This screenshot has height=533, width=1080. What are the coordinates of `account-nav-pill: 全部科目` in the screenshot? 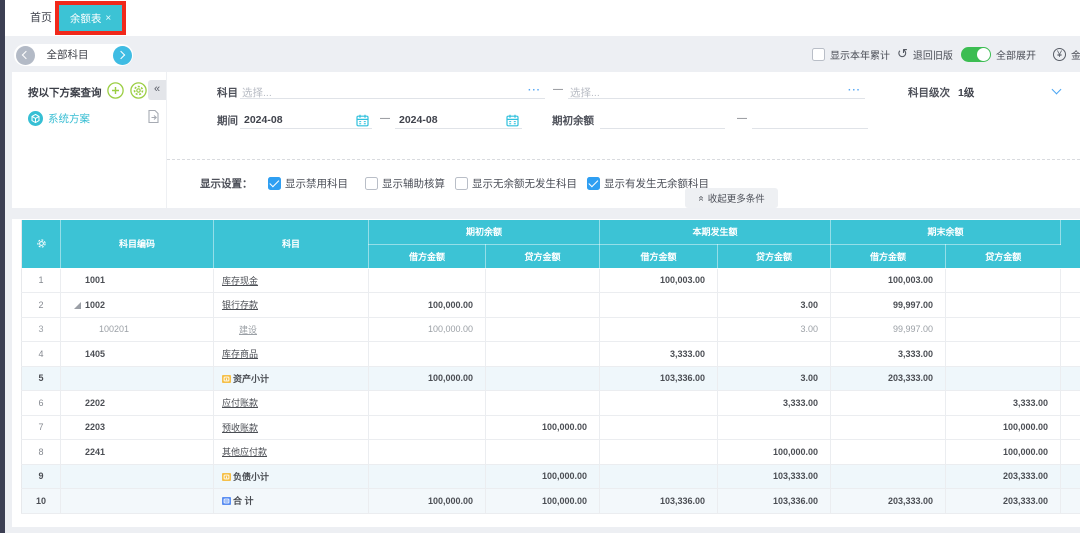 It's located at (73, 55).